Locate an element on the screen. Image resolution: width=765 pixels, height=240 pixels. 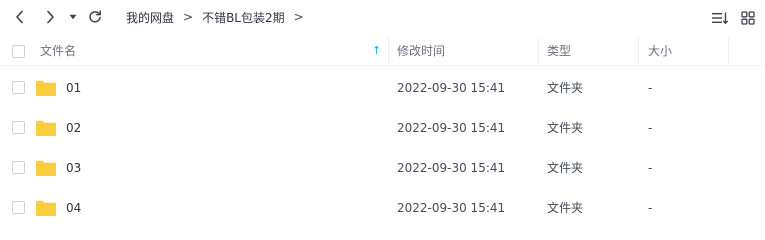
file-name: 01 is located at coordinates (73, 88).